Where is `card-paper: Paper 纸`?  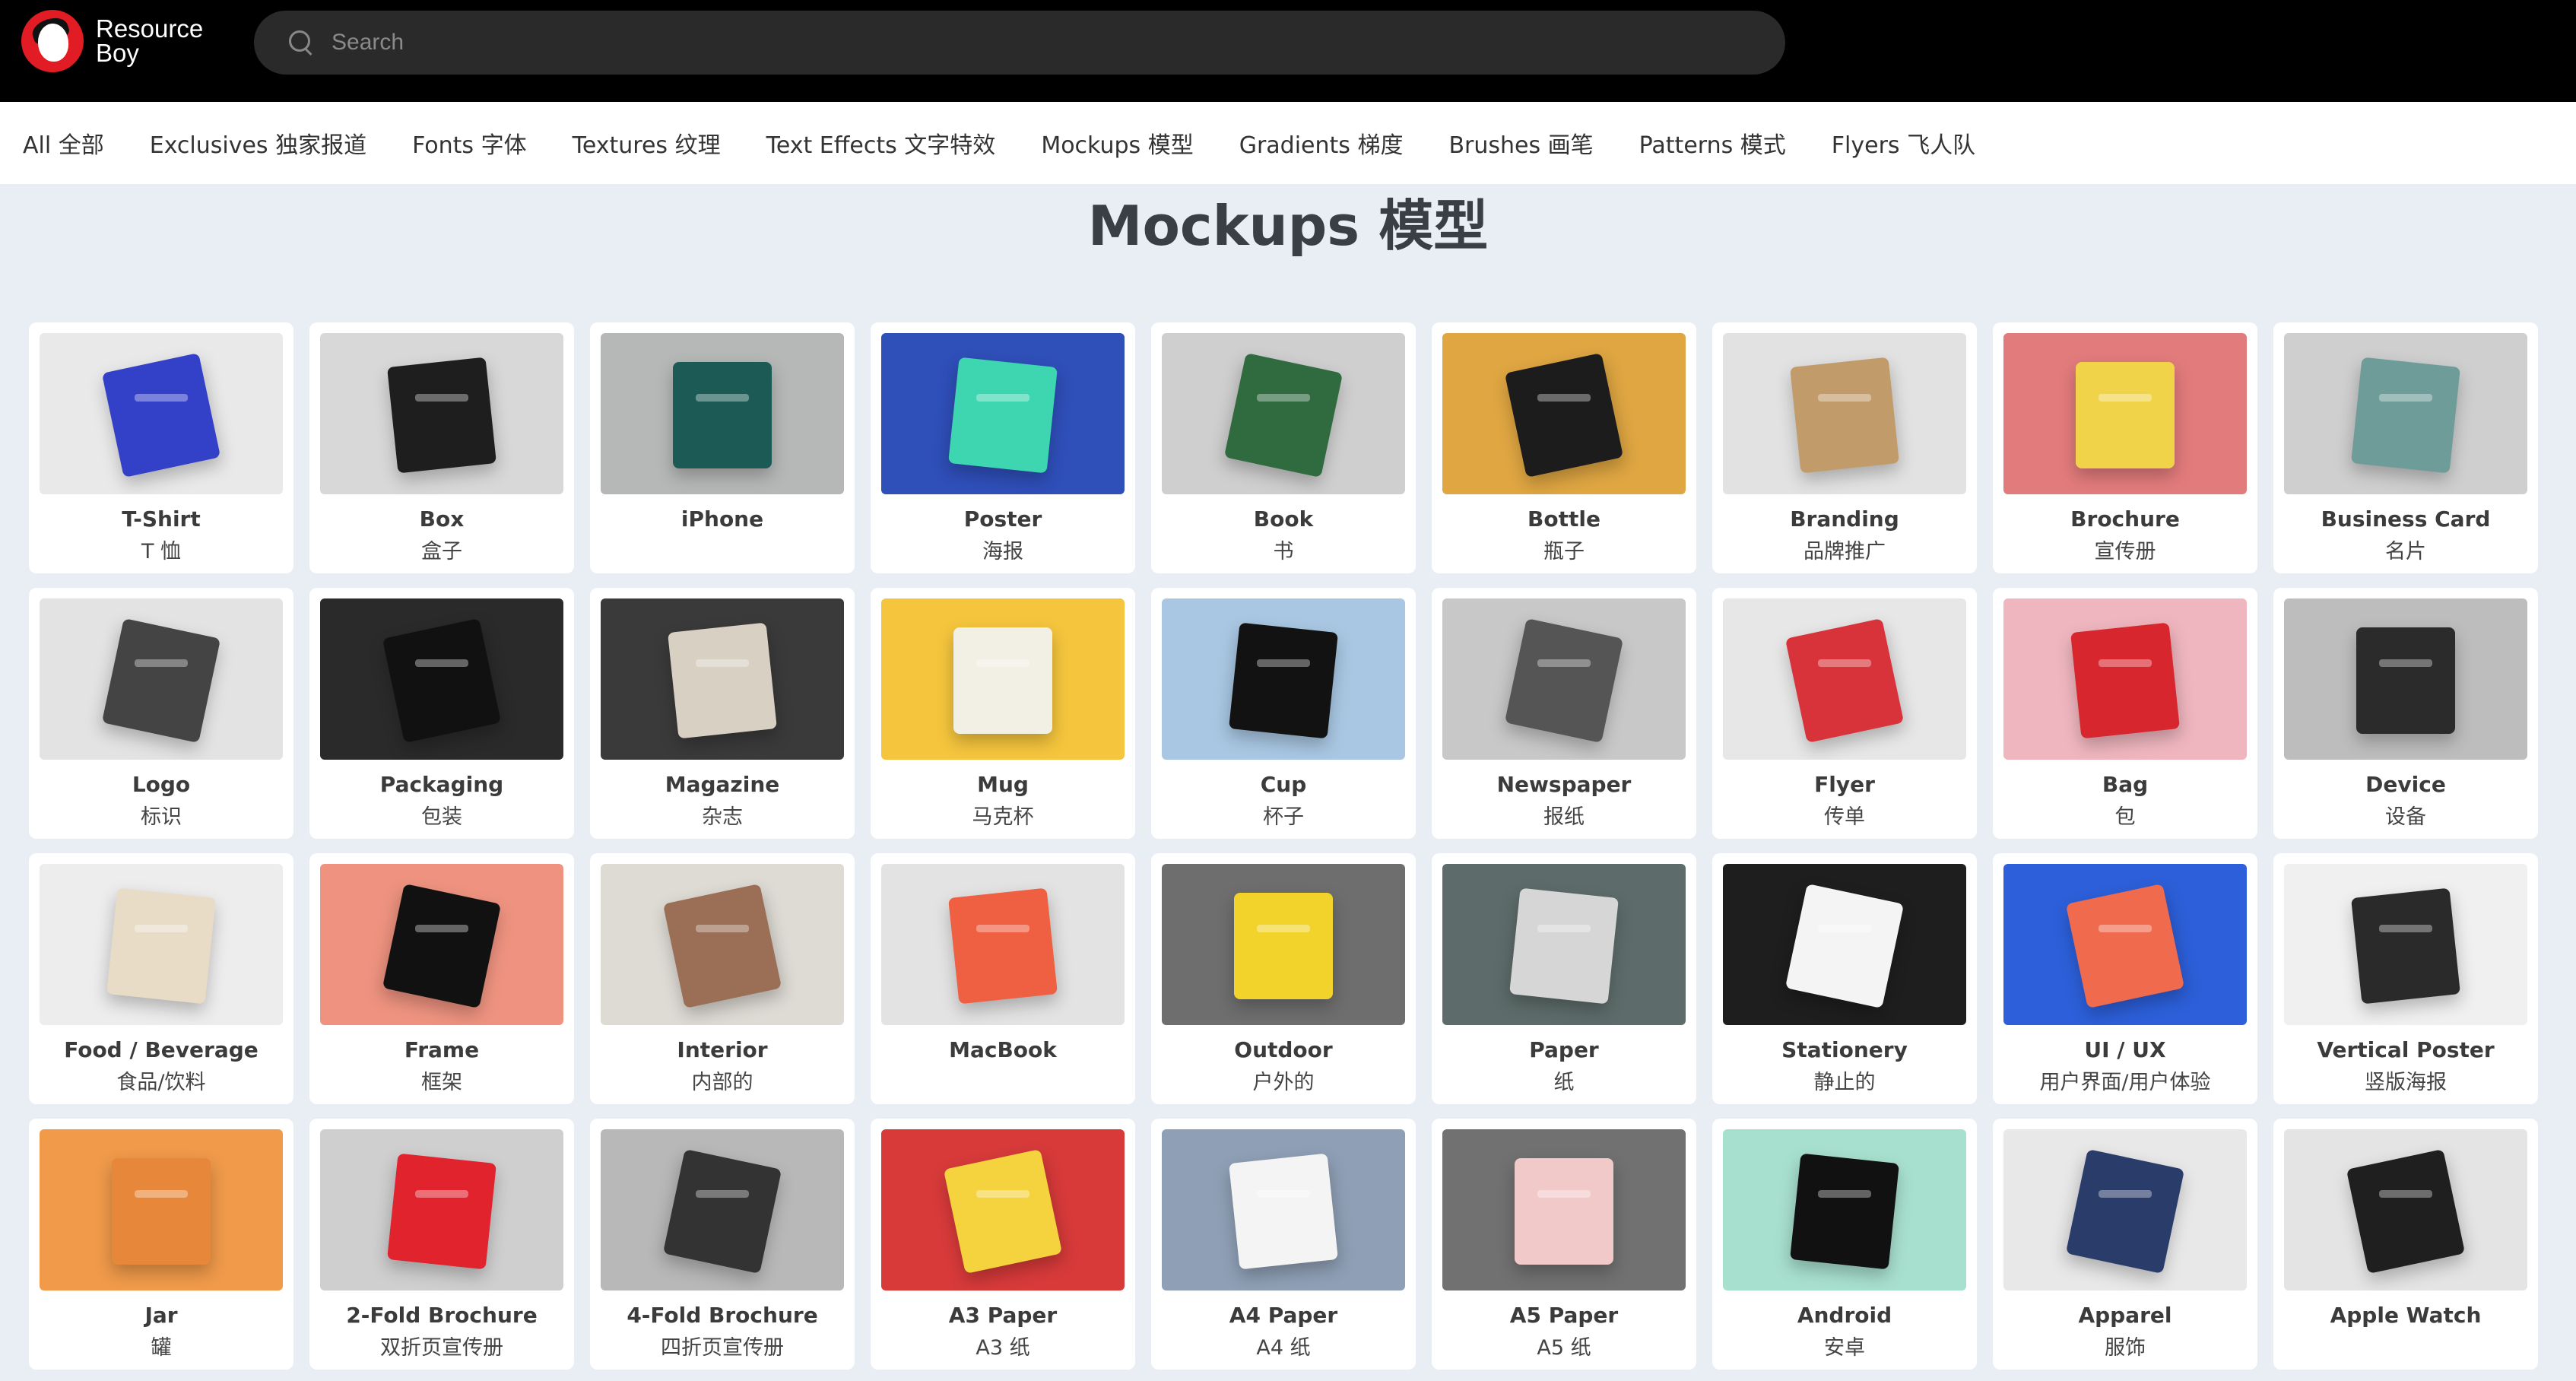
card-paper: Paper 纸 is located at coordinates (1564, 978).